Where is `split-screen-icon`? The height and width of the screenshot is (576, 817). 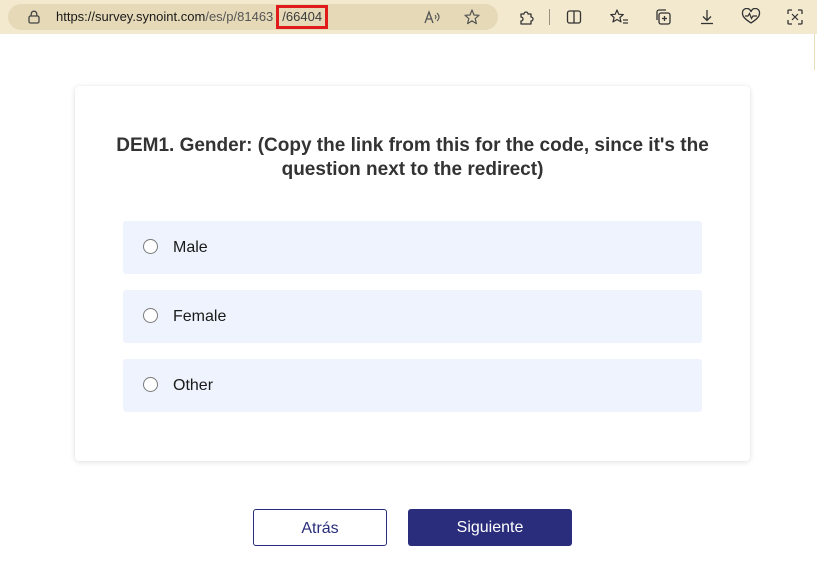 split-screen-icon is located at coordinates (574, 17).